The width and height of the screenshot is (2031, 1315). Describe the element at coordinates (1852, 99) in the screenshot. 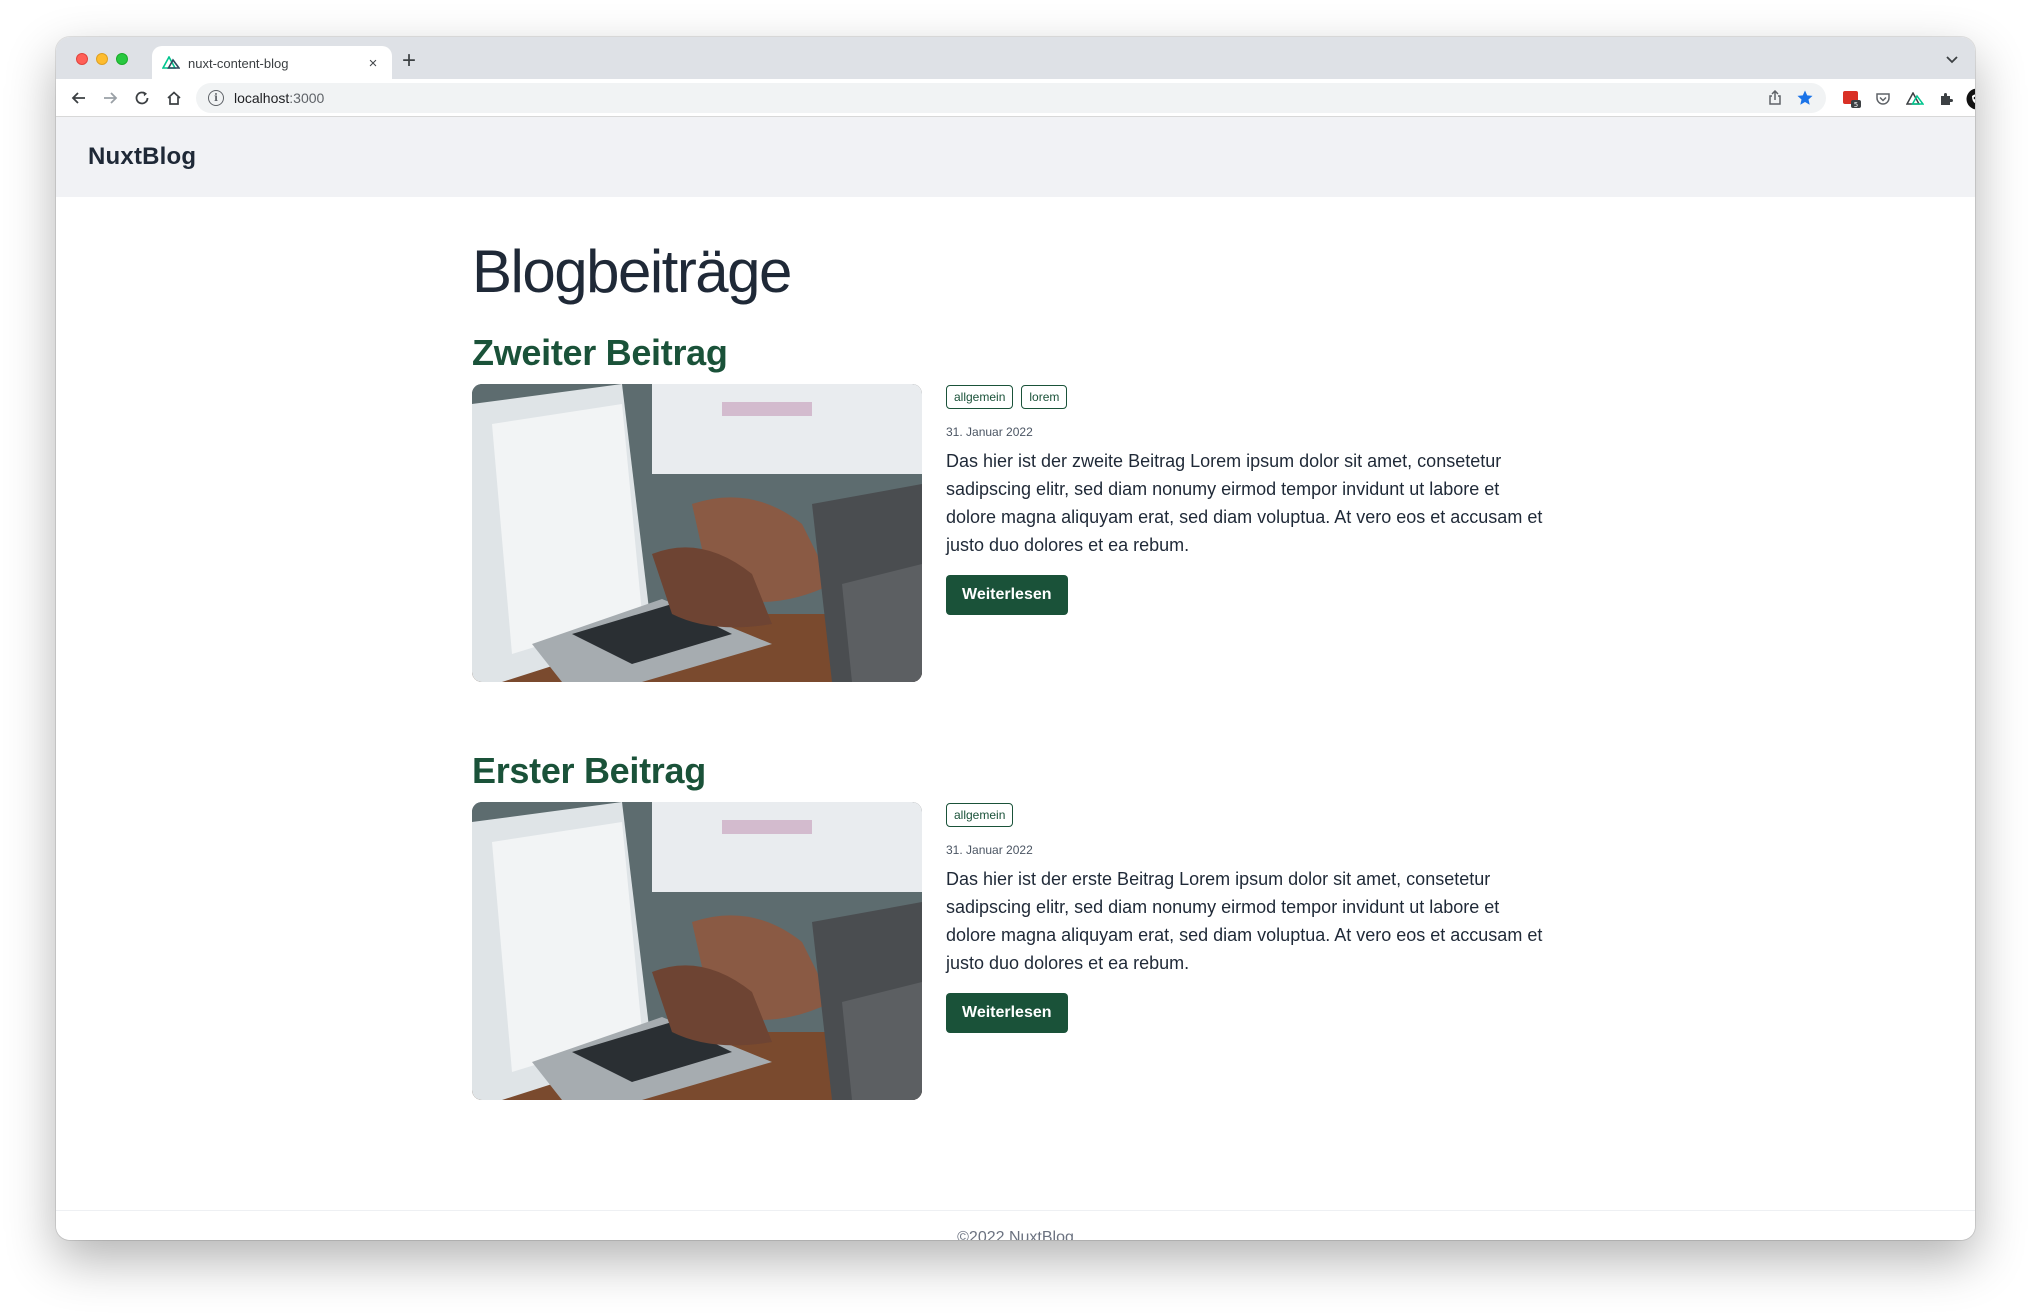

I see `calendar-extension-icon: 5` at that location.